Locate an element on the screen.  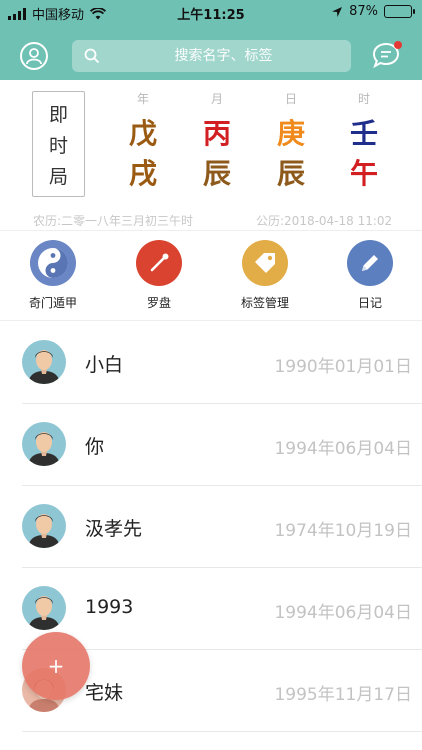
pillar-label: 时 is located at coordinates (363, 99).